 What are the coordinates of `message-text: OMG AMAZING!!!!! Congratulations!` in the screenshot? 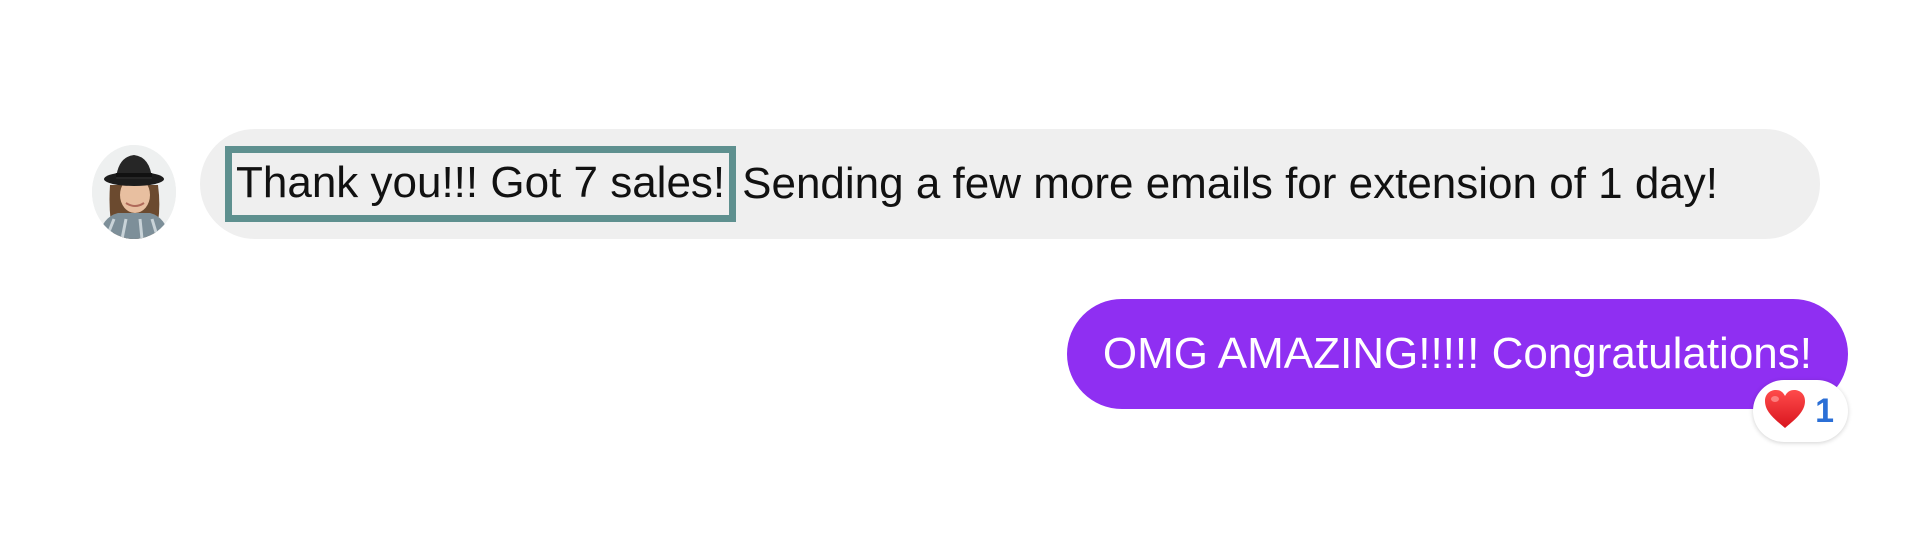 It's located at (1457, 353).